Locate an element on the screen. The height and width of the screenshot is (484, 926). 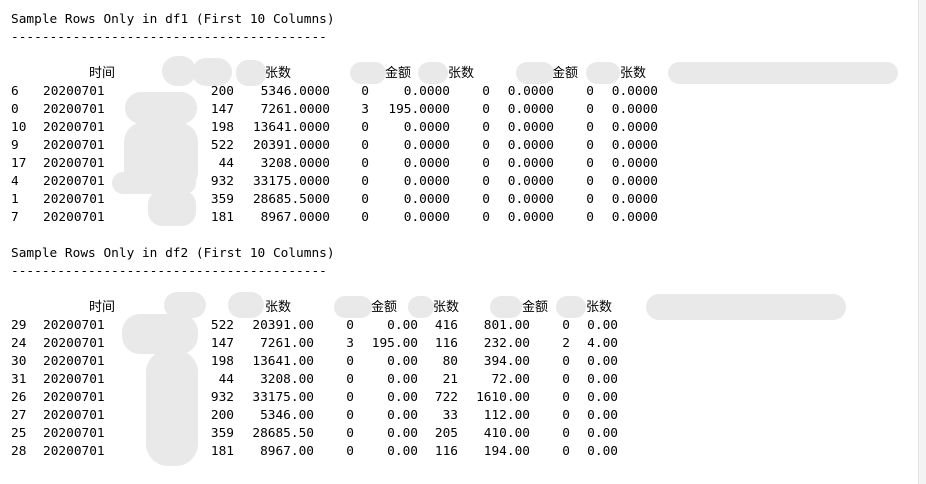
table-cell: 28685.5000 is located at coordinates (291, 199).